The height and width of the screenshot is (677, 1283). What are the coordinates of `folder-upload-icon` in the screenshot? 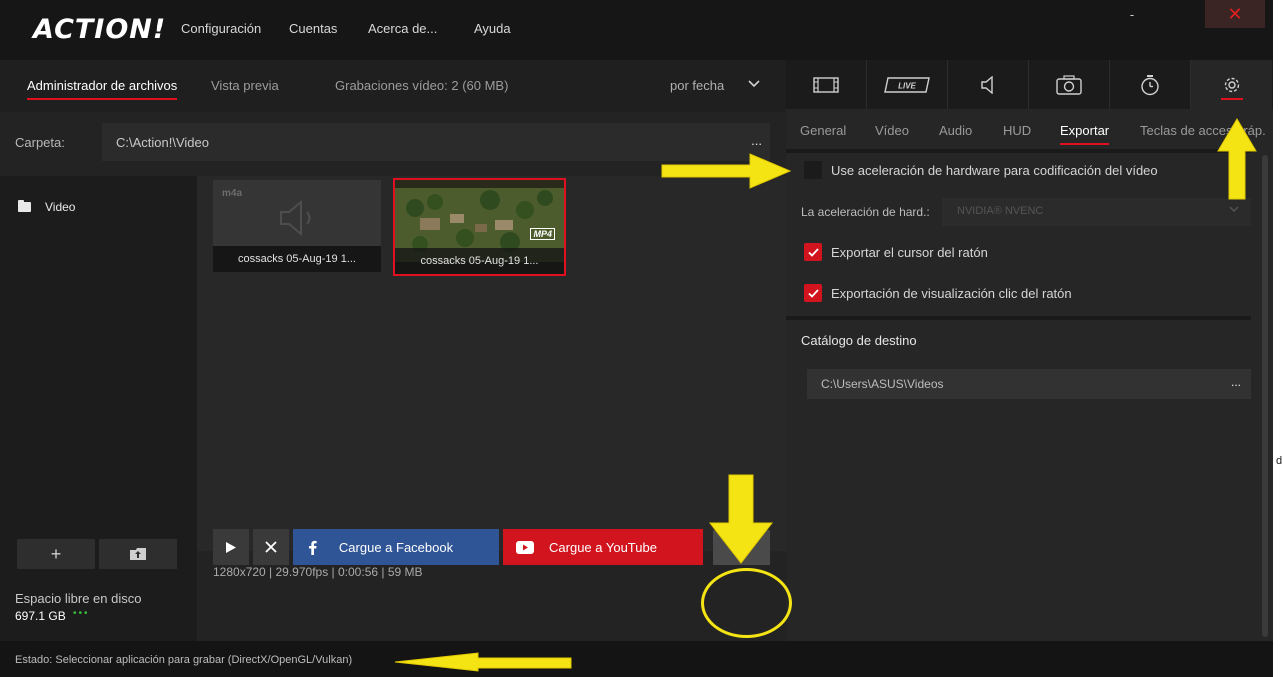 It's located at (138, 554).